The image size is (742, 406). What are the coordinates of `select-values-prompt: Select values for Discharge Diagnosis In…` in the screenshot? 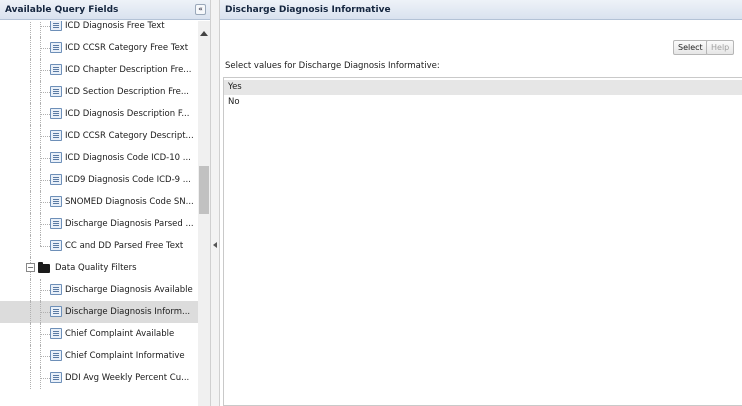 It's located at (332, 66).